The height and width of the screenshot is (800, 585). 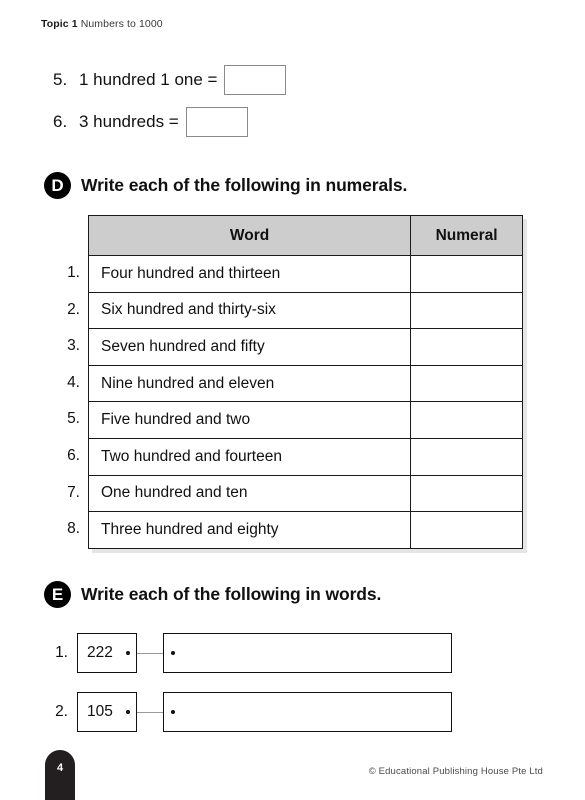 I want to click on table-row: One hundred and ten, so click(x=305, y=493).